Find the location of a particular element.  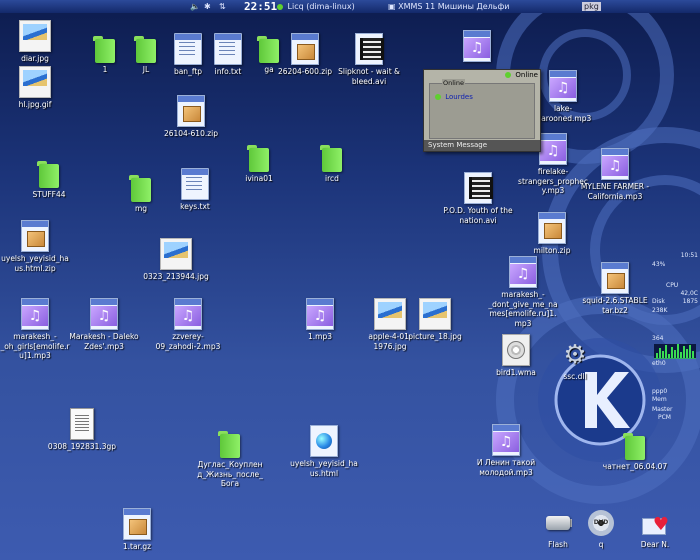

gear-tray-icon: ✱ is located at coordinates (207, 6).